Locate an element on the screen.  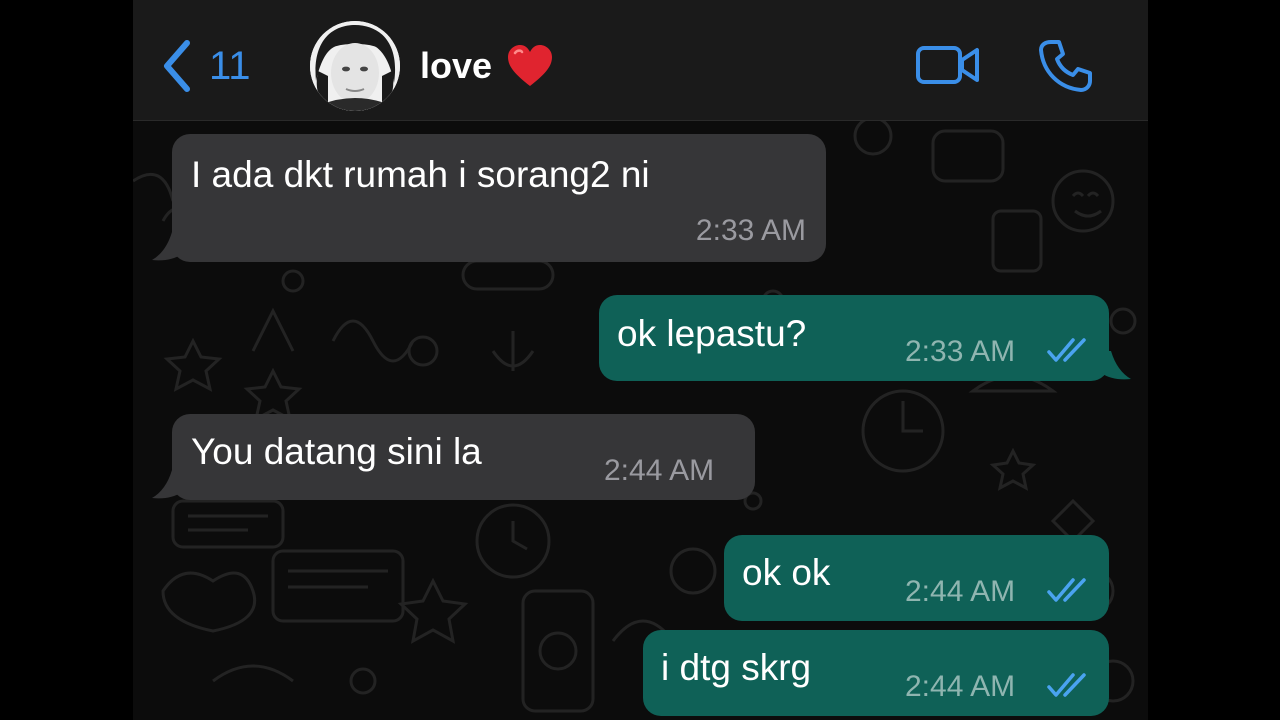
video-call-icon is located at coordinates (948, 65).